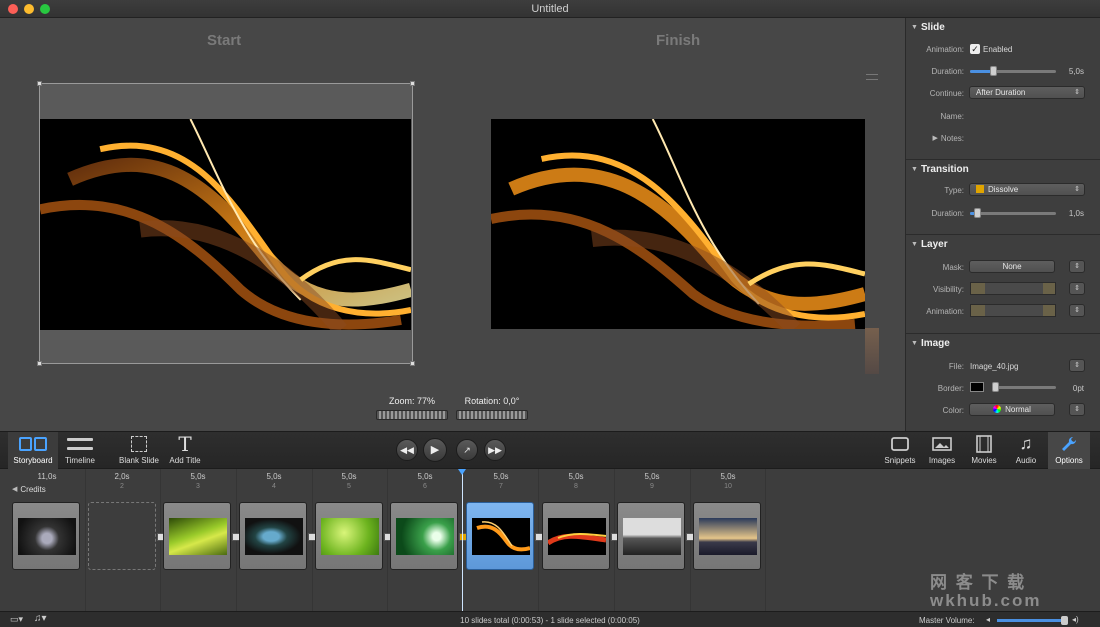  What do you see at coordinates (185, 450) in the screenshot?
I see `add-title-button: T Add Title` at bounding box center [185, 450].